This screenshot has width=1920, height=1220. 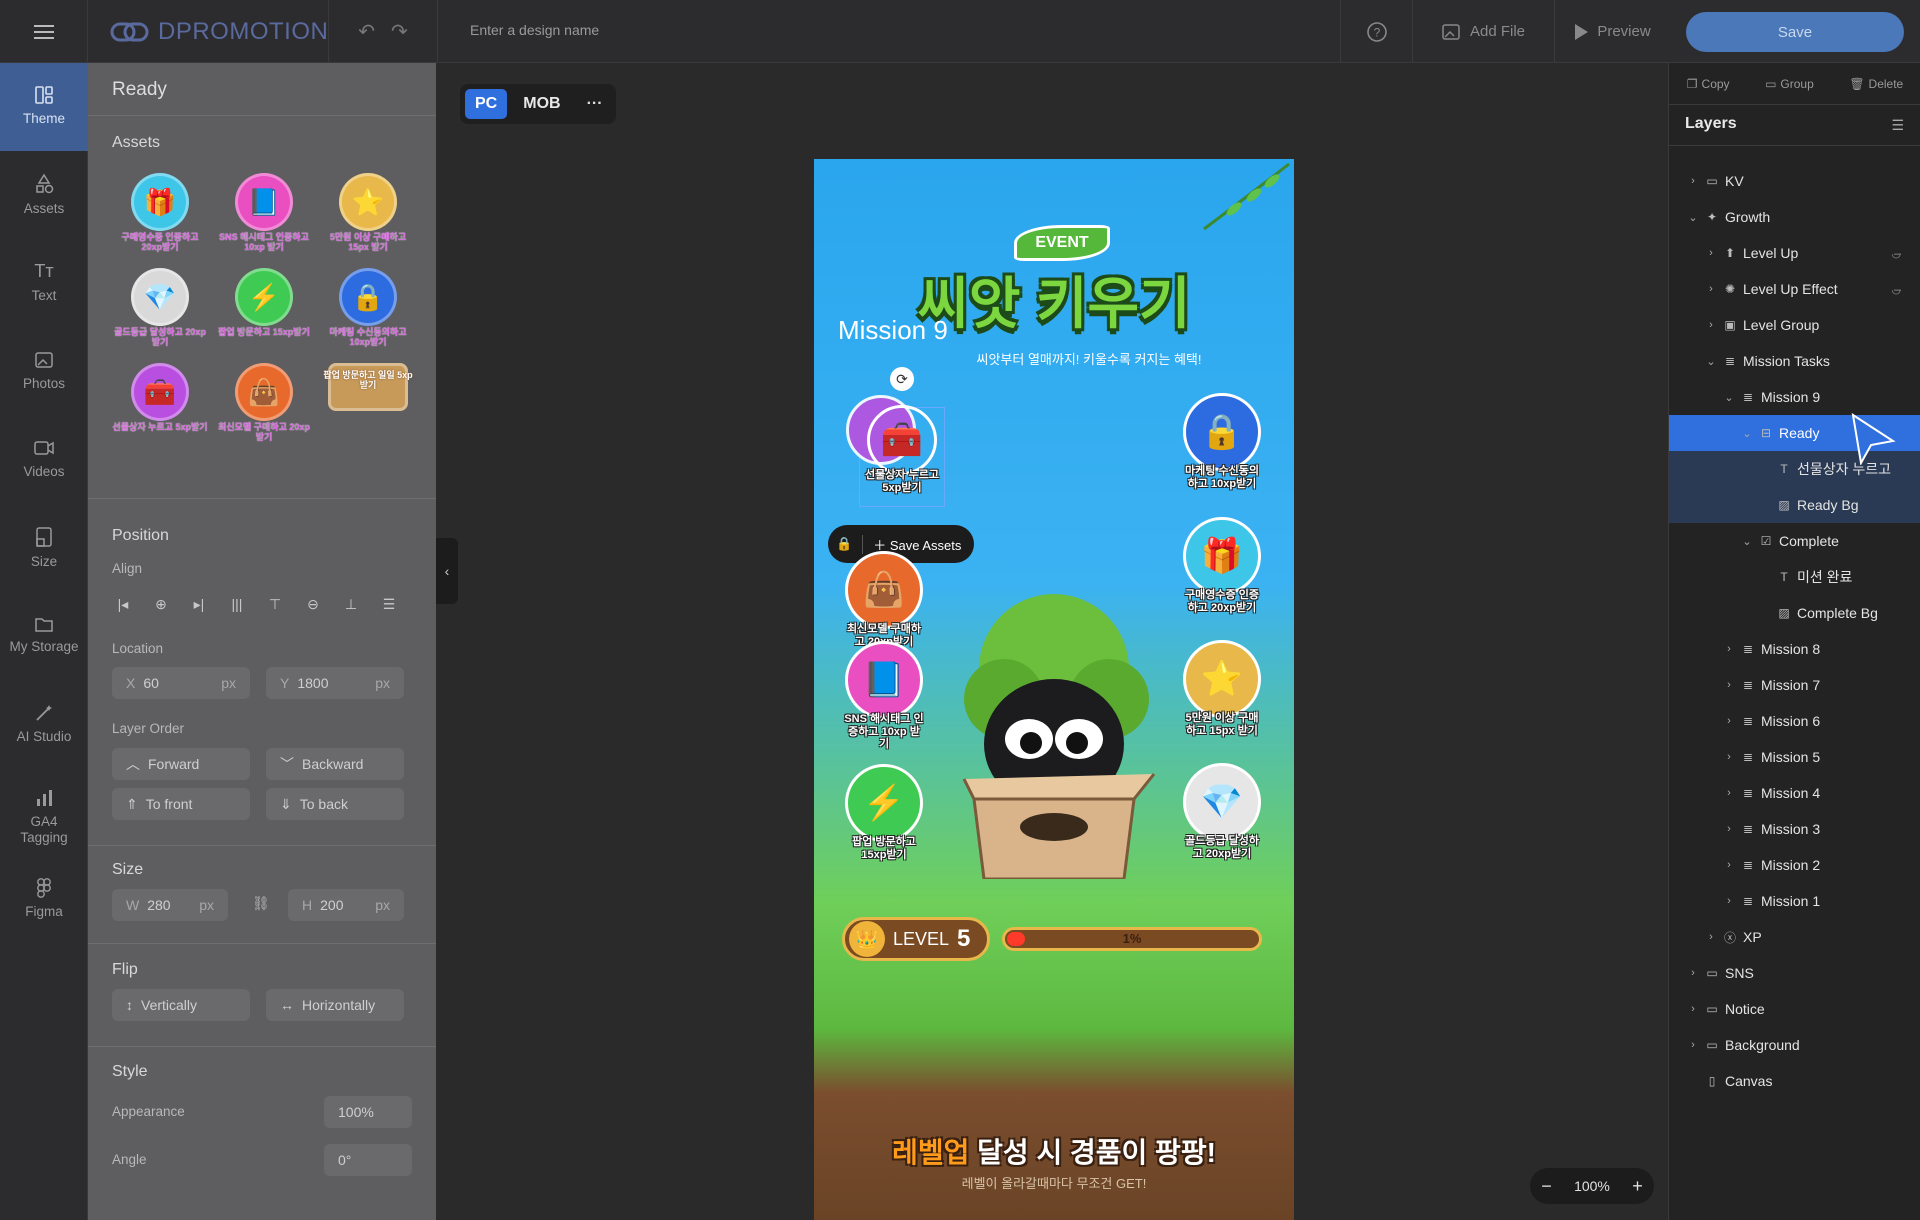 What do you see at coordinates (1794, 721) in the screenshot?
I see `layer-row: › ≣ Mission 6` at bounding box center [1794, 721].